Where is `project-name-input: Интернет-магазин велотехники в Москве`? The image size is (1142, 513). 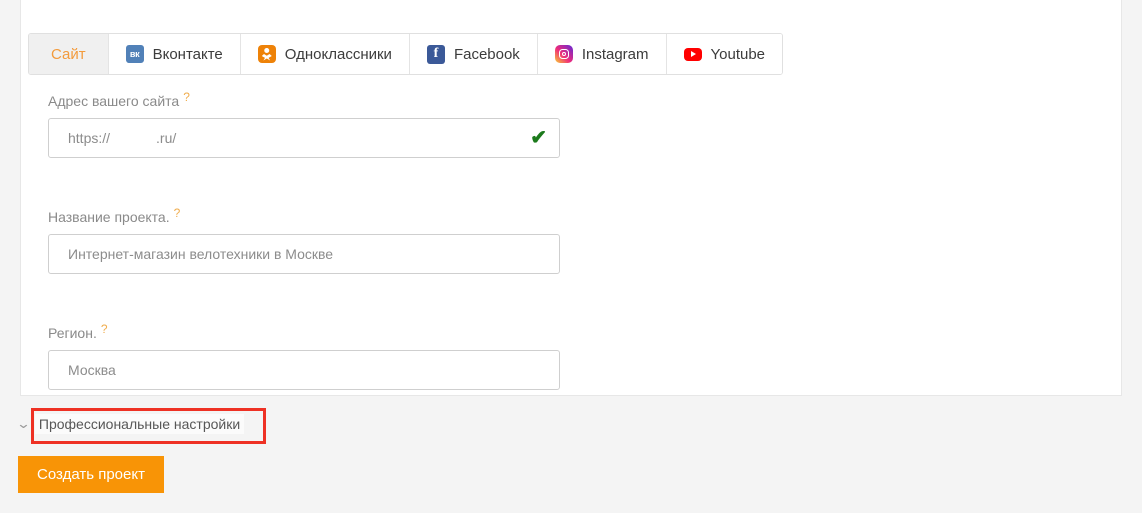
project-name-input: Интернет-магазин велотехники в Москве is located at coordinates (304, 254).